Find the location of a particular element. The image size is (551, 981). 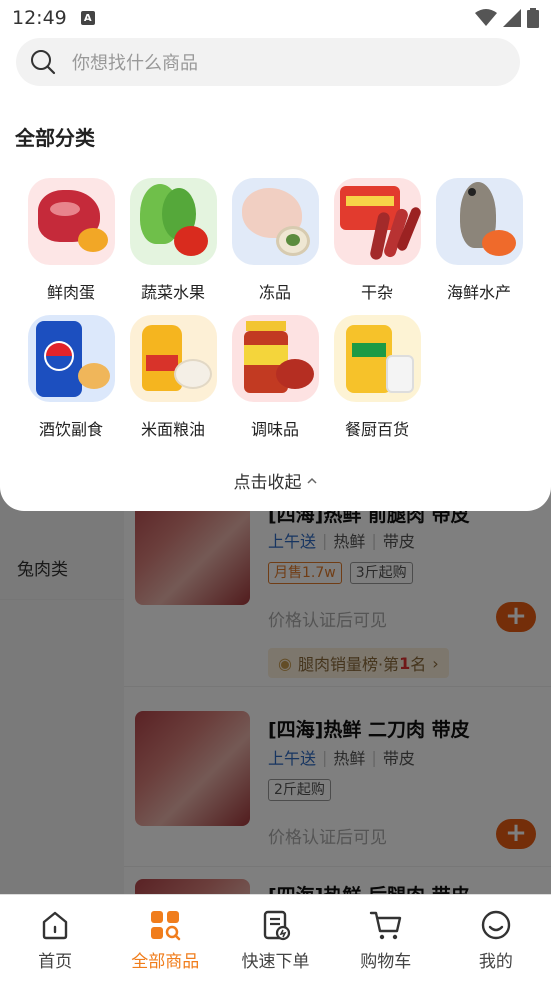

category-label: 干杂 is located at coordinates (376, 292).